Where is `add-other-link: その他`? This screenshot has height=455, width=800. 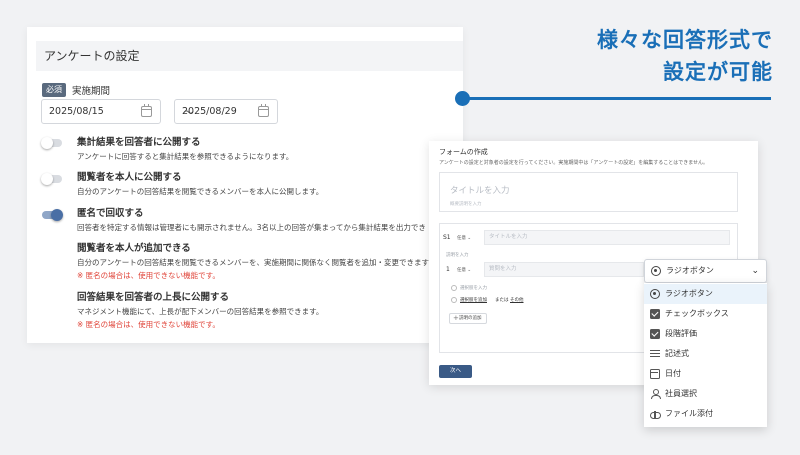
add-other-link: その他 is located at coordinates (517, 300).